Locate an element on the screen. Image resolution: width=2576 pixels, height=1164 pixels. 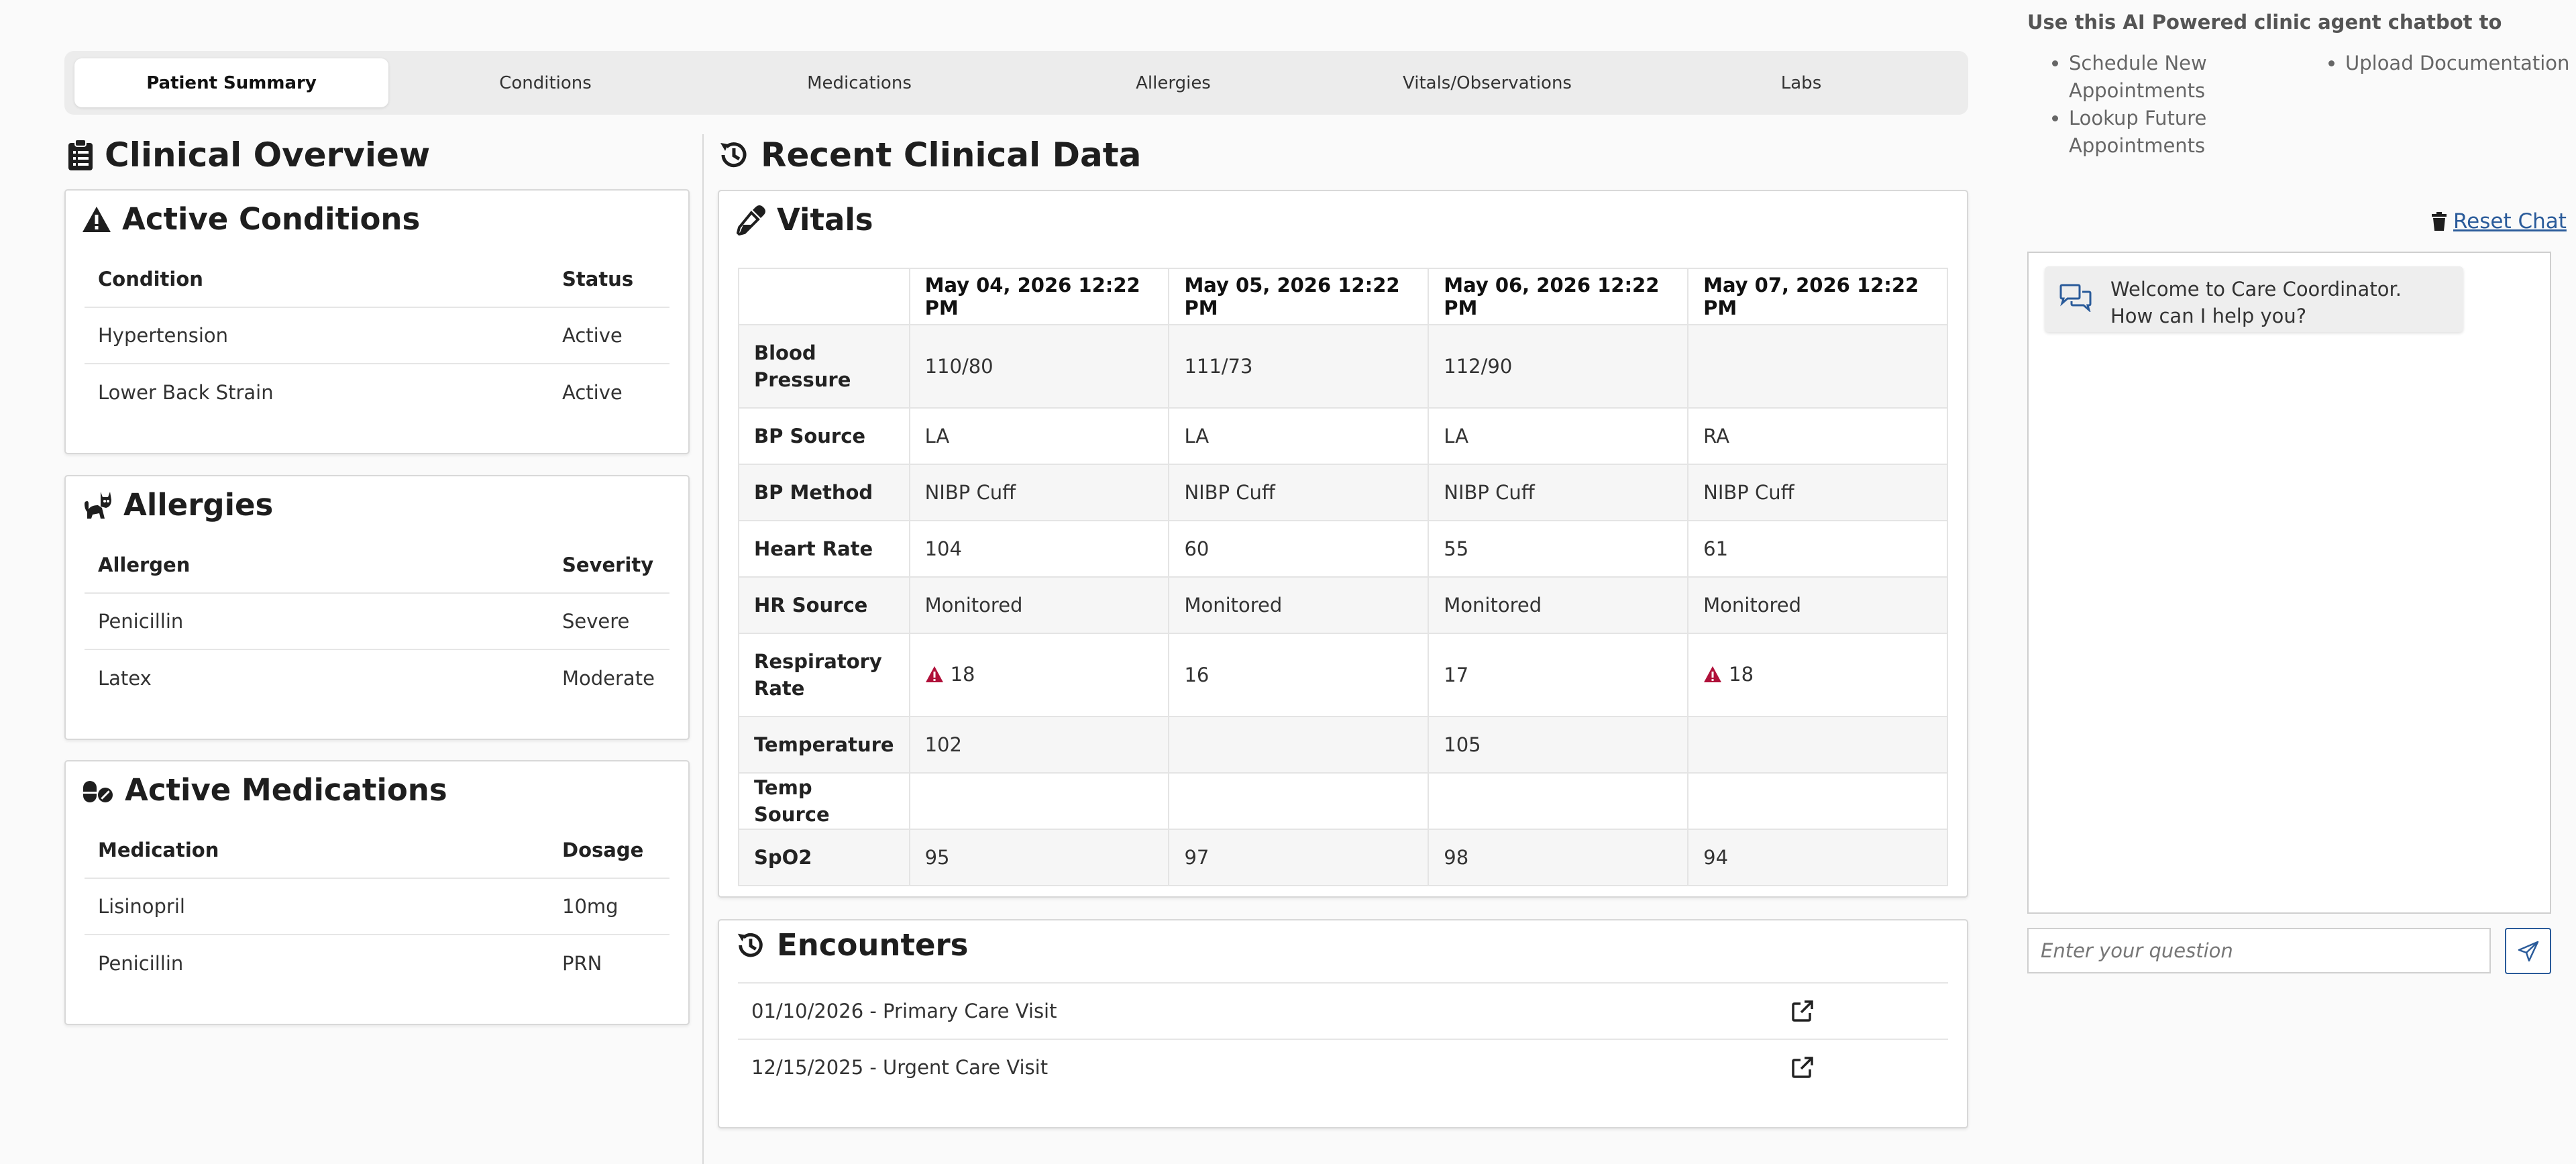
vitals-row-label: BP Source is located at coordinates (824, 436).